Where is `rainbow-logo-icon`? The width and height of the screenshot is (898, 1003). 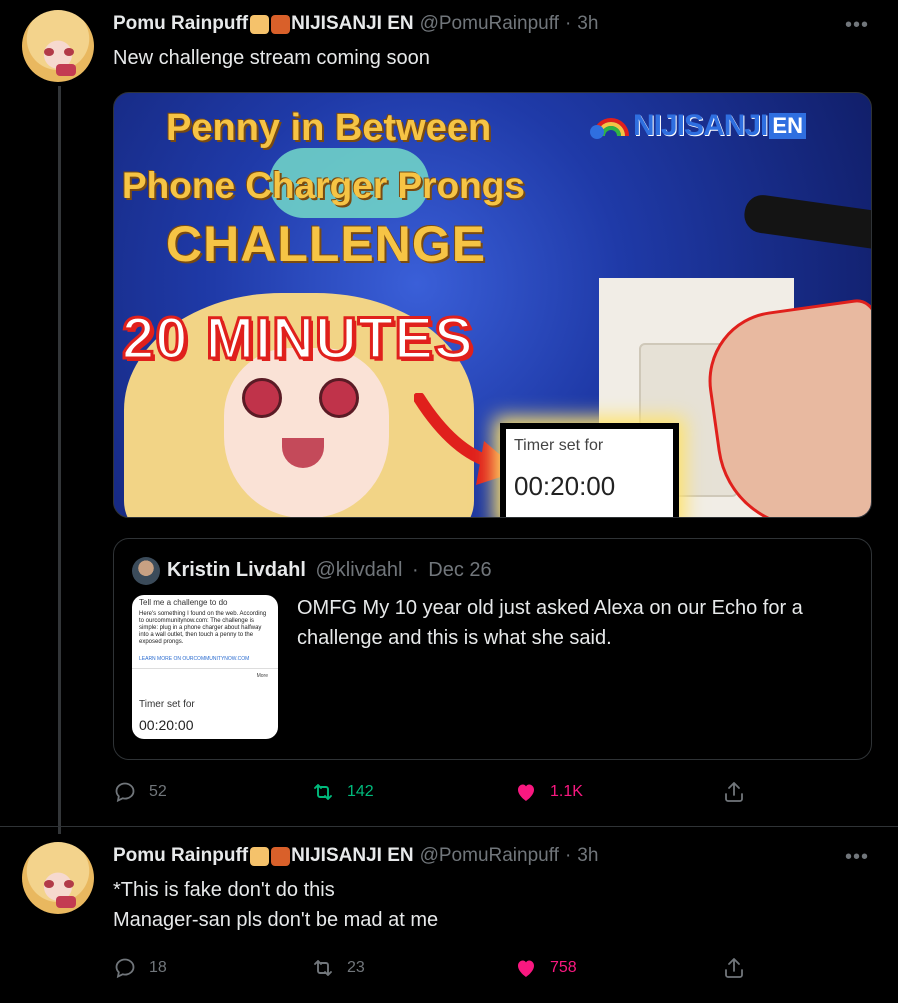
rainbow-logo-icon is located at coordinates (611, 126).